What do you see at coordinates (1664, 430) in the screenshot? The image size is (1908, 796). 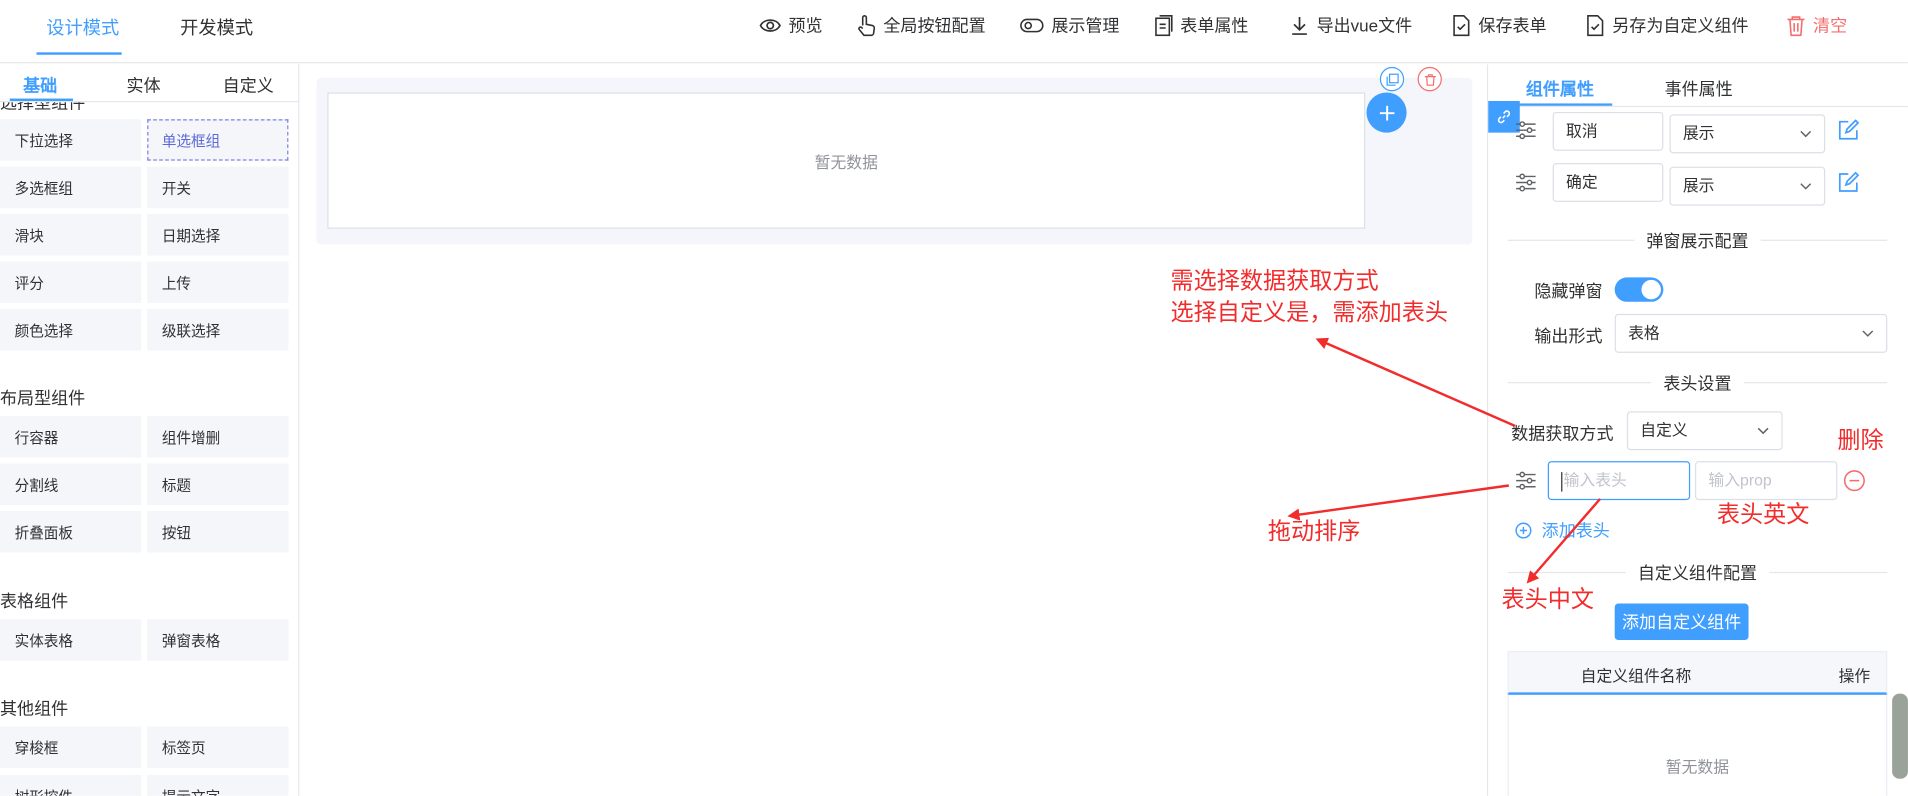 I see `data-fetch-value: 自定义` at bounding box center [1664, 430].